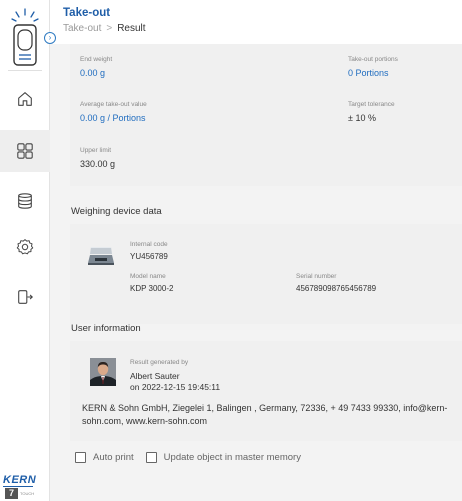 This screenshot has height=501, width=462. Describe the element at coordinates (27, 493) in the screenshot. I see `brand-sub: TOUCH` at that location.